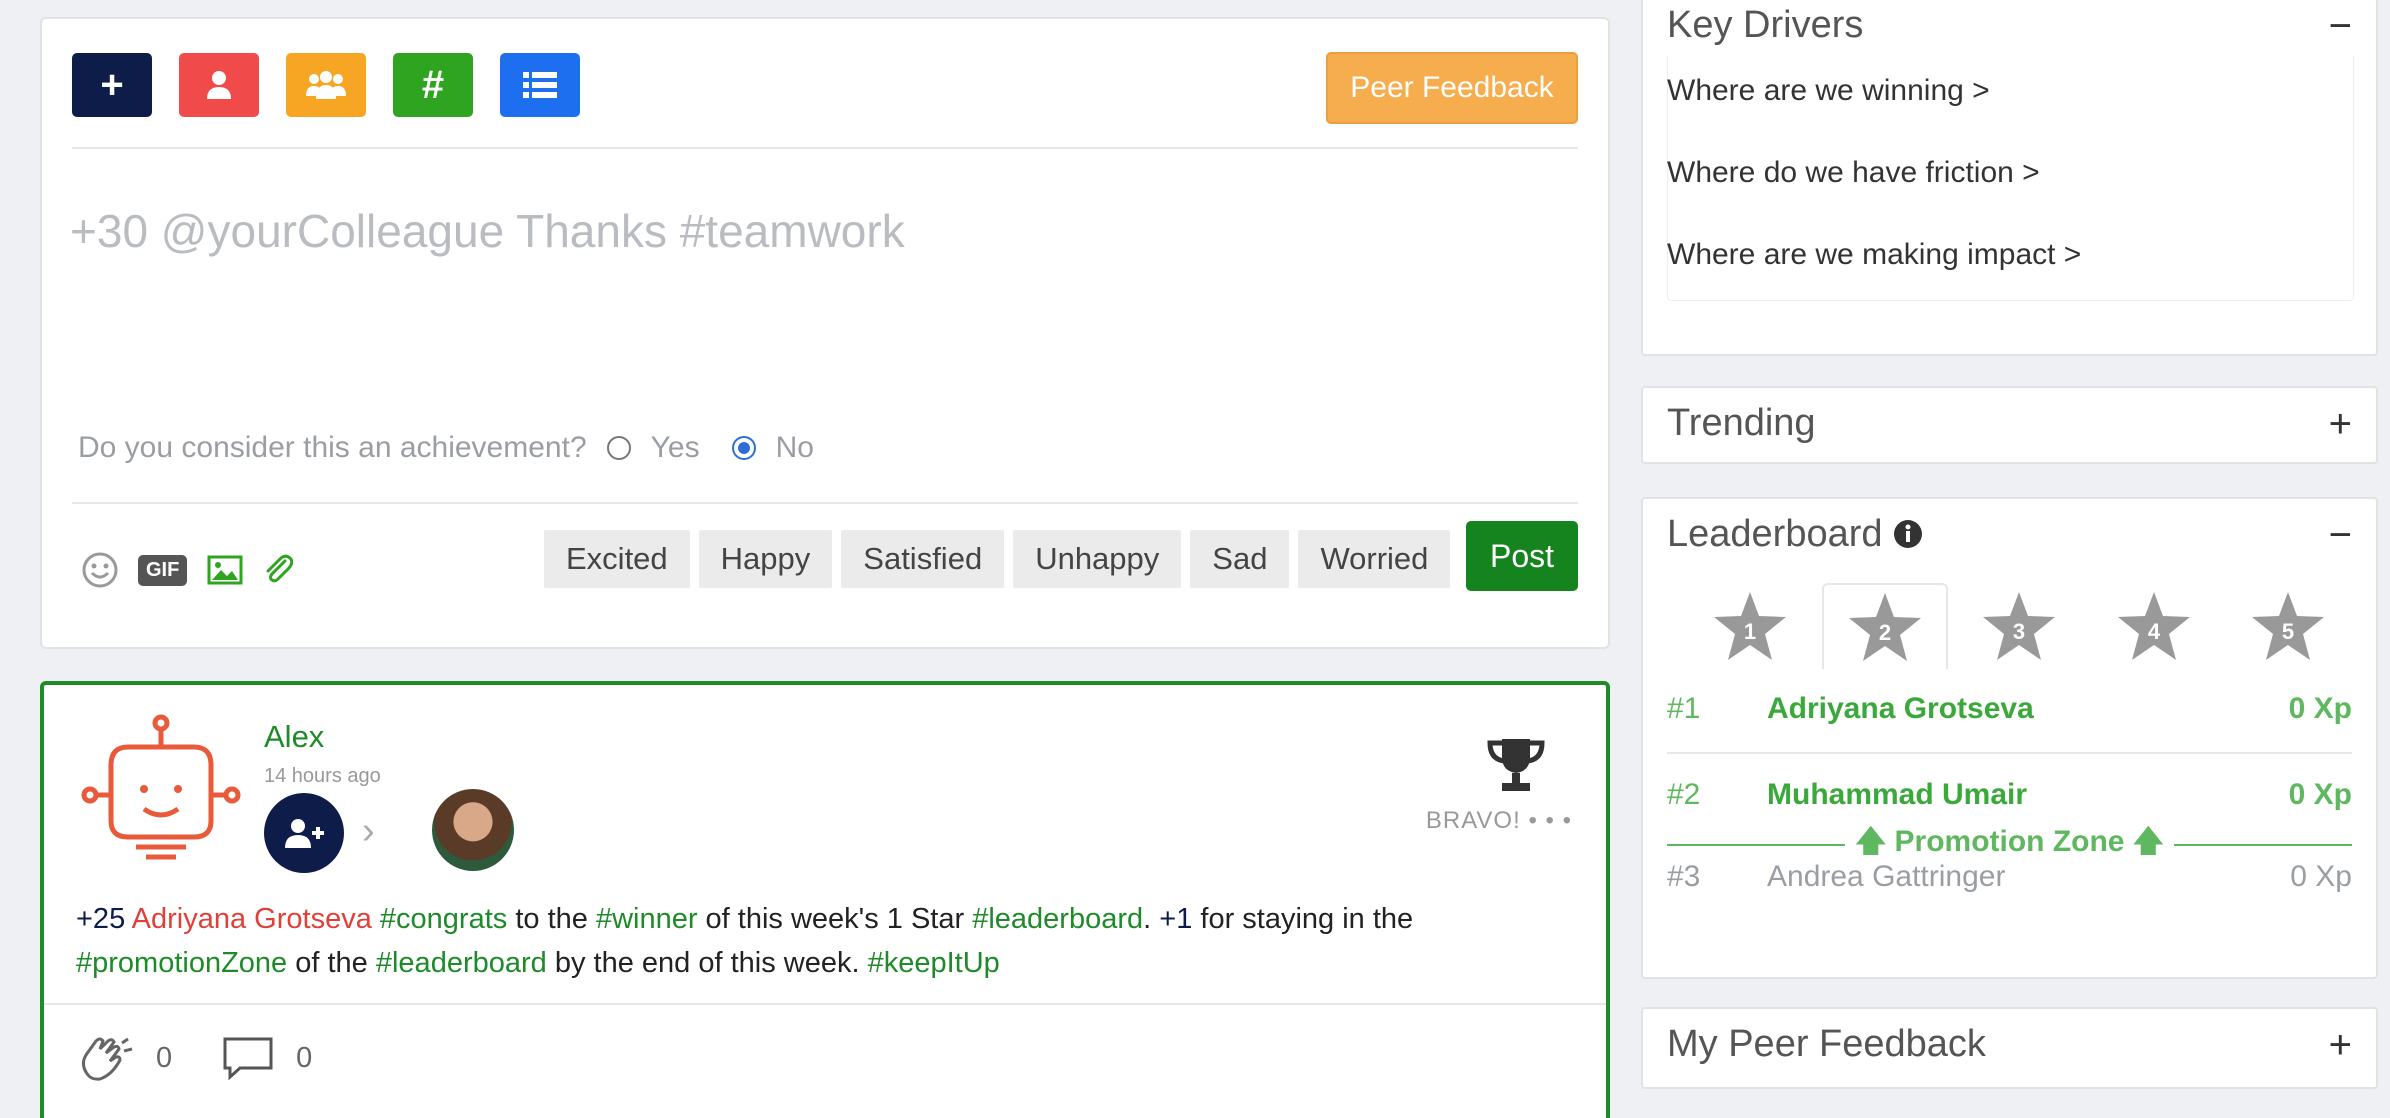 This screenshot has width=2390, height=1118. What do you see at coordinates (164, 1057) in the screenshot?
I see `clap-count: 0` at bounding box center [164, 1057].